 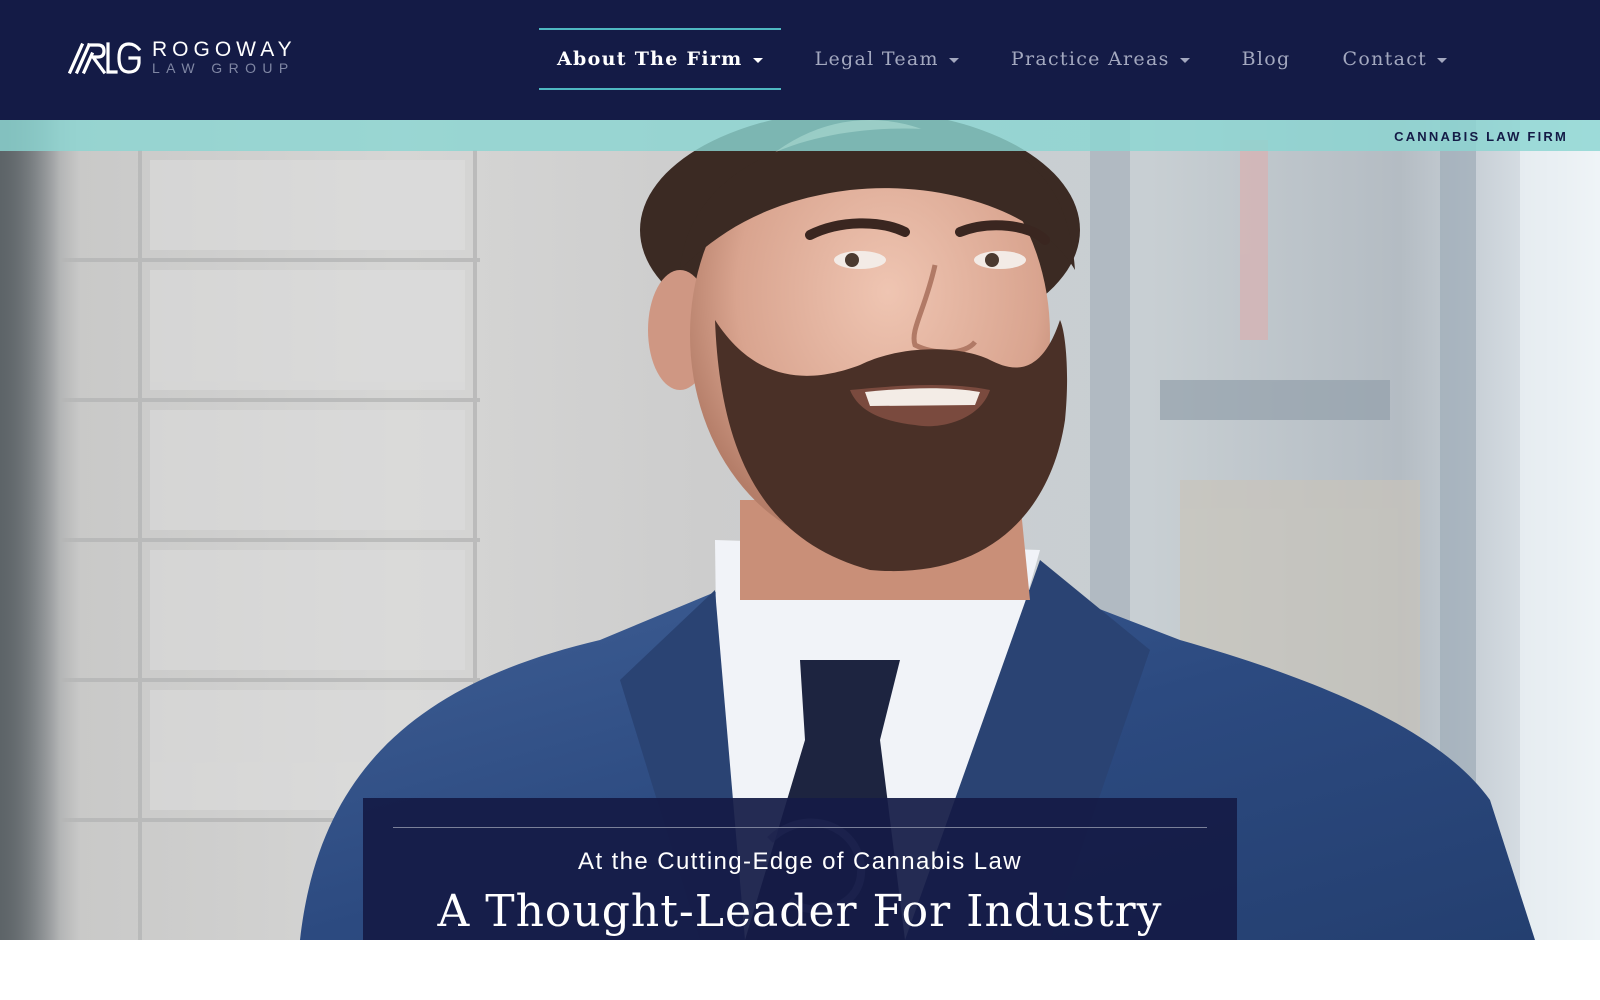 I want to click on nav-item-practice-areas: Practice Areas, so click(x=1100, y=59).